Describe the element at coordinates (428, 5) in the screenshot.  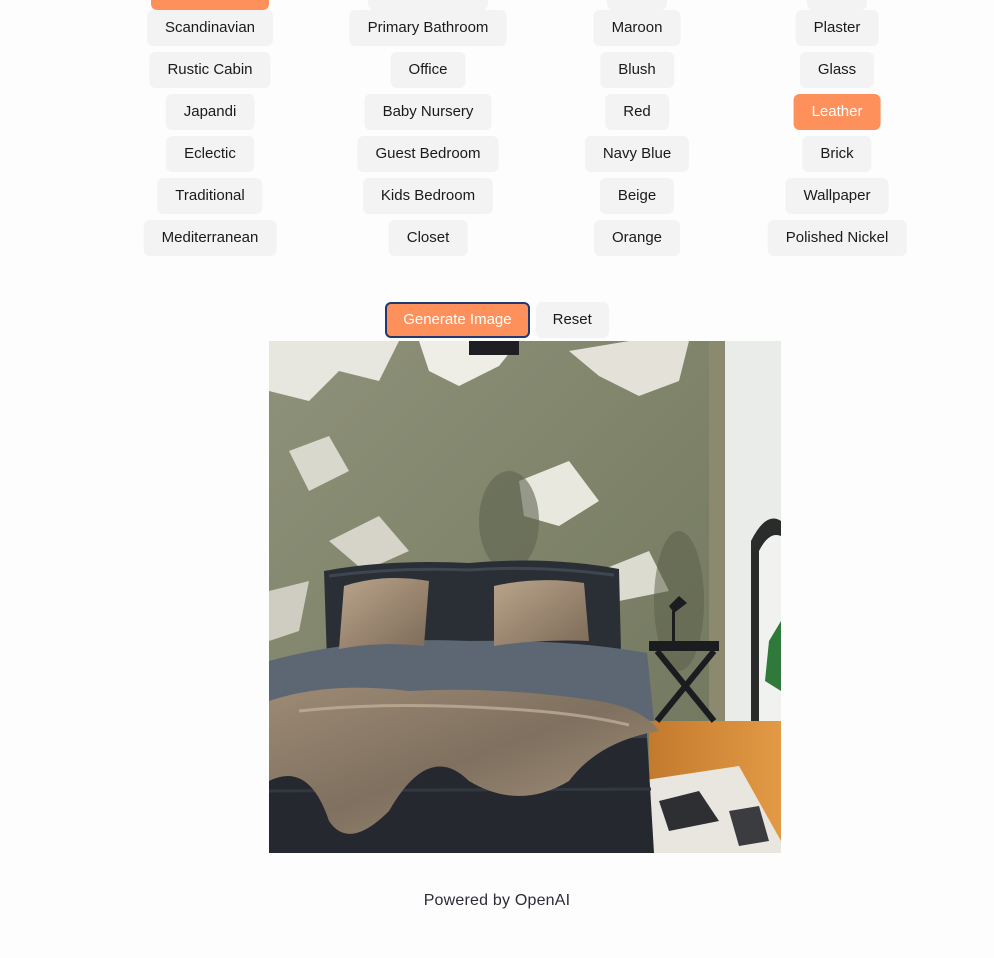
I see `room-chip-hidden` at that location.